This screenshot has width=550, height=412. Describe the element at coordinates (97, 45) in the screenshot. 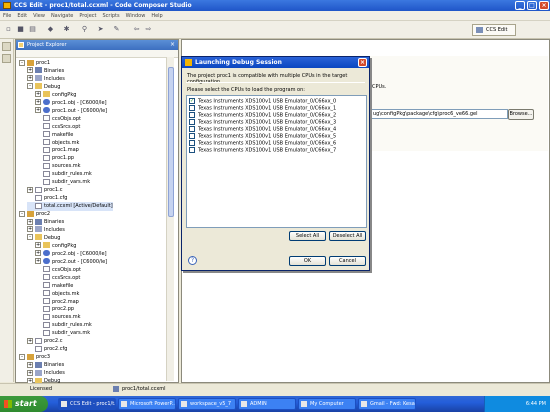

I see `explorer-tab: Project Explorer ×` at that location.